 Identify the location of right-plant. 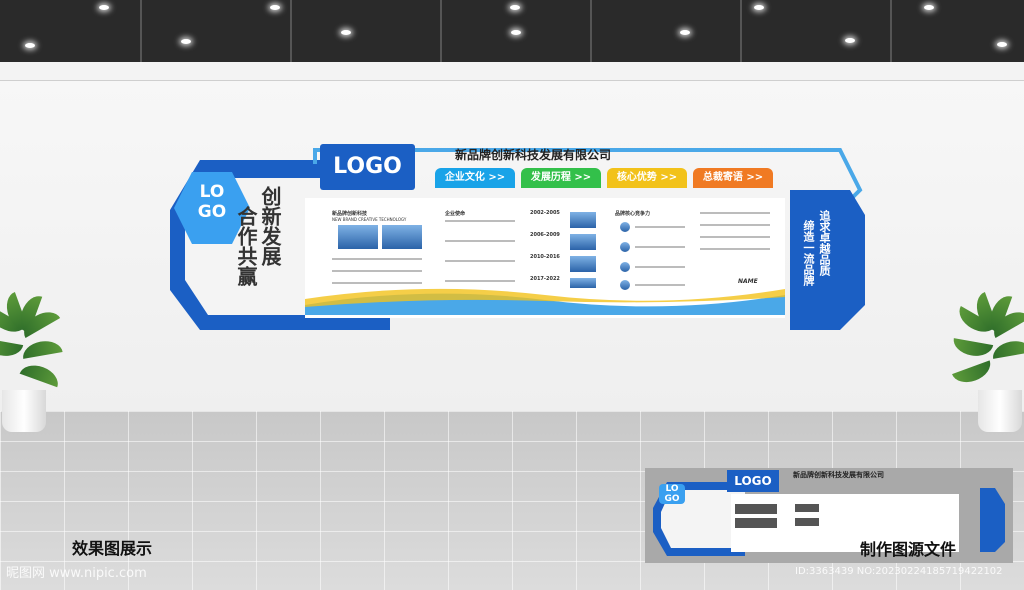
(977, 365).